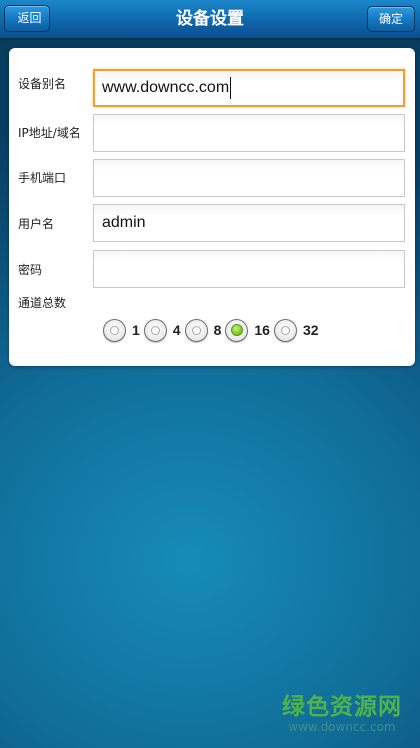 This screenshot has width=420, height=748. I want to click on channel-option-4: 4, so click(162, 330).